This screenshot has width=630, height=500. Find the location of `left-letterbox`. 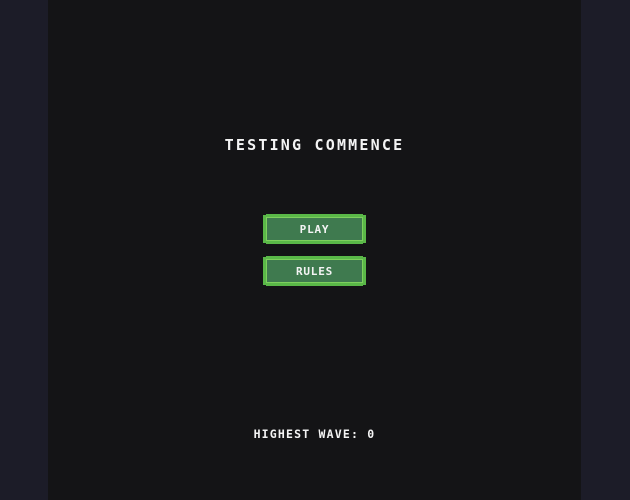

left-letterbox is located at coordinates (24, 250).